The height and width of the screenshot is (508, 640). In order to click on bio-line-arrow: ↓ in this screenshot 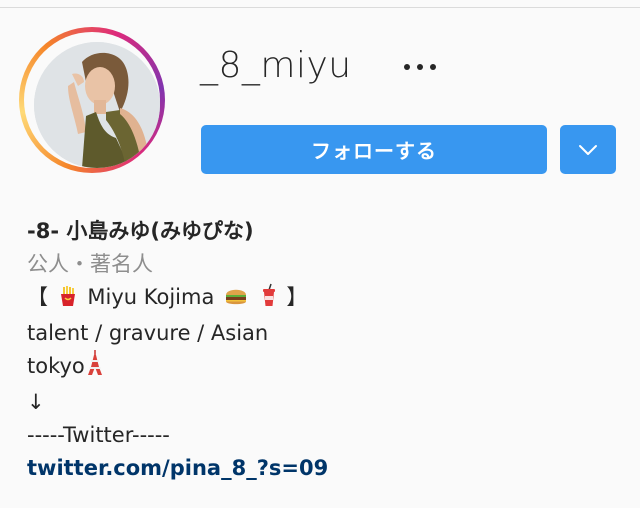, I will do `click(36, 402)`.